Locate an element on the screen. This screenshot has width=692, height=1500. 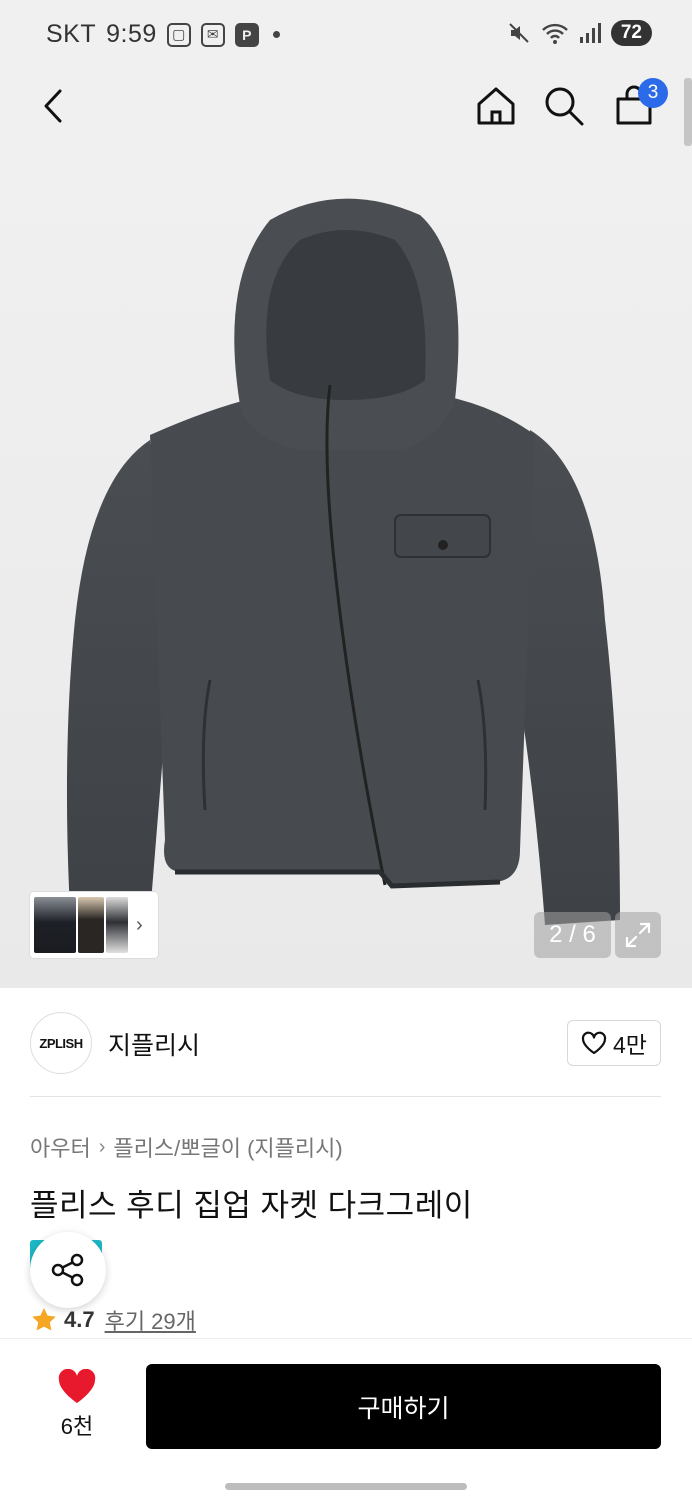
breadcrumb-item: 플리스/뽀글이 (지플리시) is located at coordinates (227, 1147).